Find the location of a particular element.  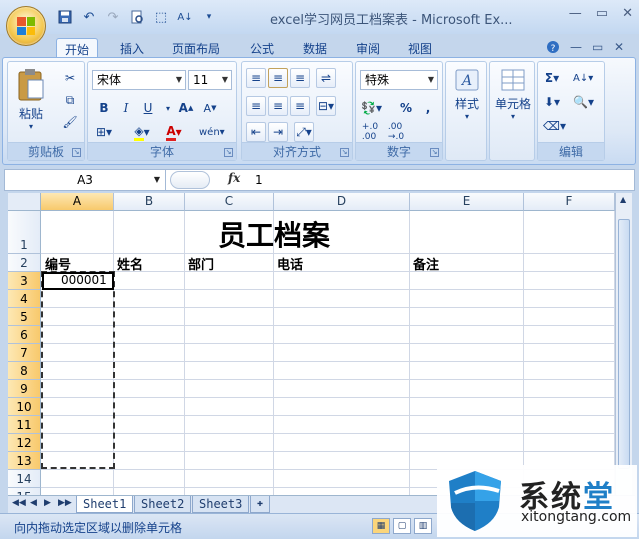

column-header-c: C is located at coordinates (229, 202).